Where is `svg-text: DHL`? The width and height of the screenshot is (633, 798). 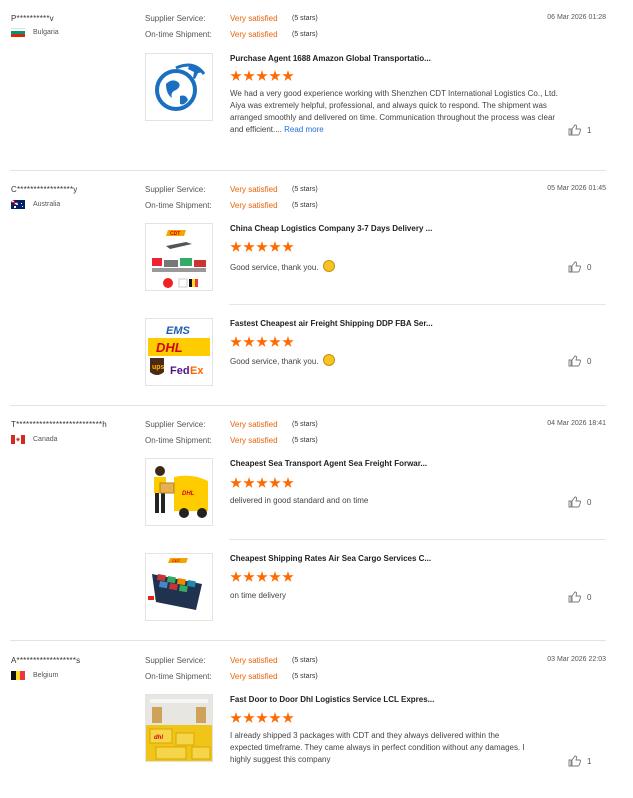 svg-text: DHL is located at coordinates (169, 347).